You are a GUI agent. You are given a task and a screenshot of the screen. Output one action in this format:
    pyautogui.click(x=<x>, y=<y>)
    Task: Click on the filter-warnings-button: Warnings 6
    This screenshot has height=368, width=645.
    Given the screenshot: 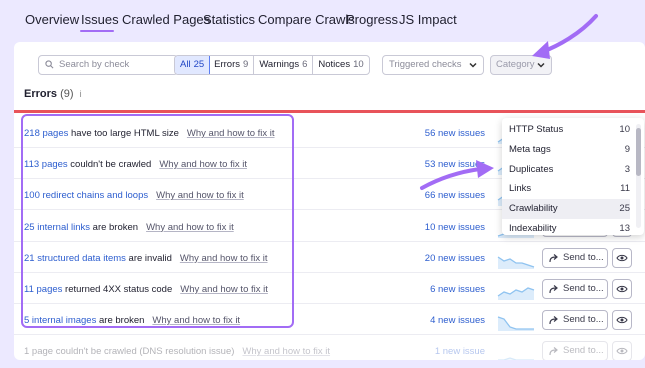 What is the action you would take?
    pyautogui.click(x=284, y=65)
    